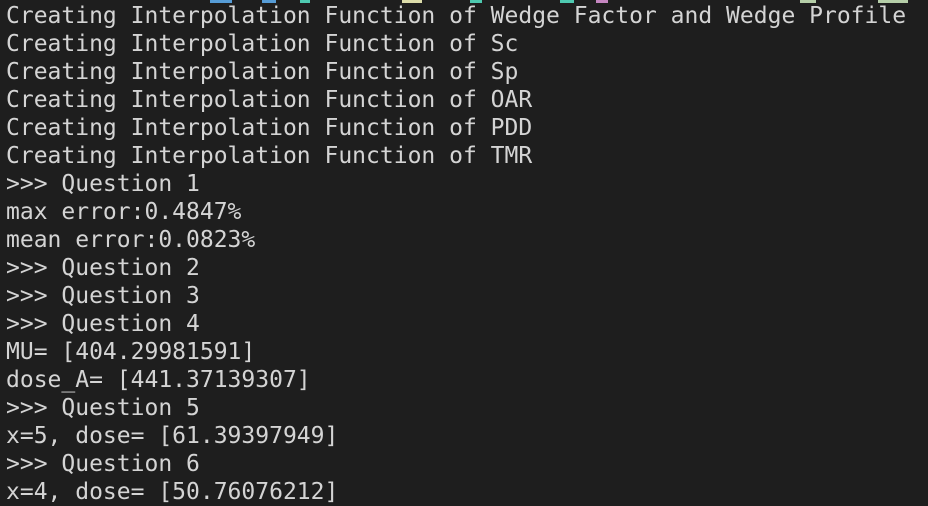 The image size is (928, 506). Describe the element at coordinates (124, 212) in the screenshot. I see `output-line: max error:0.4847%` at that location.